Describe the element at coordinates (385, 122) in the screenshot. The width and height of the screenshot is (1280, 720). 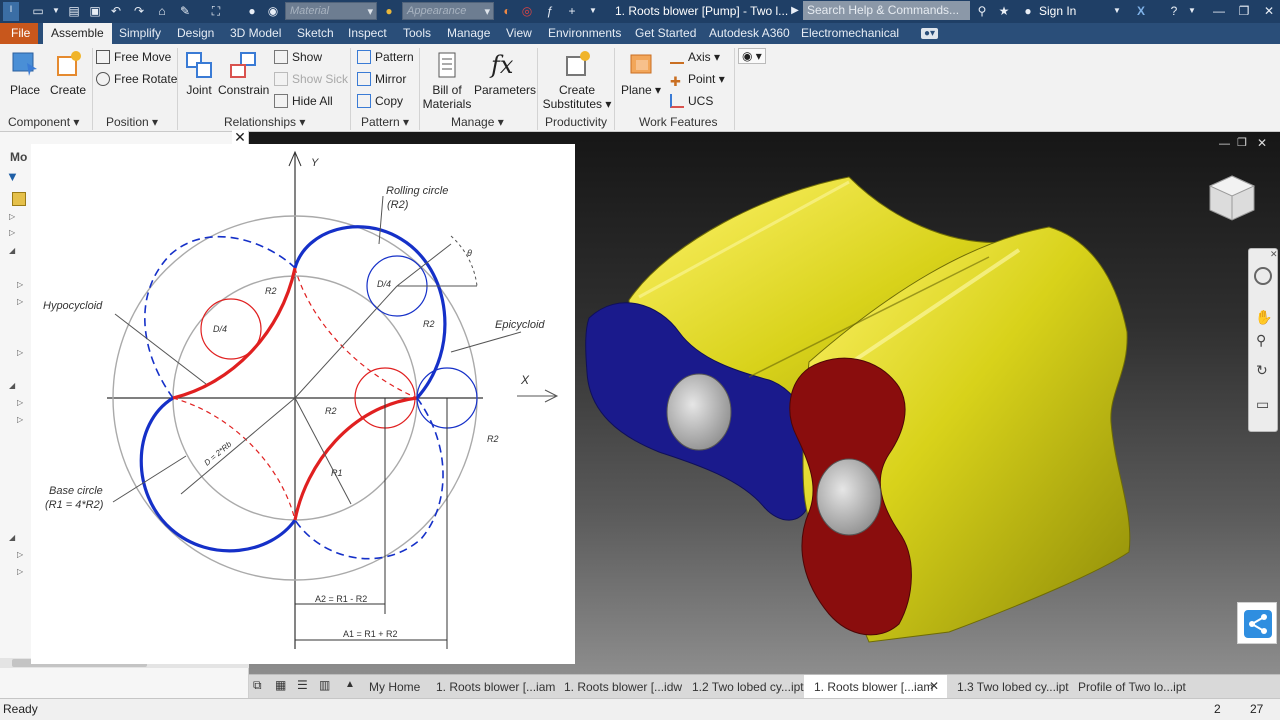
I see `pattern-panel-label: Pattern ▾` at that location.